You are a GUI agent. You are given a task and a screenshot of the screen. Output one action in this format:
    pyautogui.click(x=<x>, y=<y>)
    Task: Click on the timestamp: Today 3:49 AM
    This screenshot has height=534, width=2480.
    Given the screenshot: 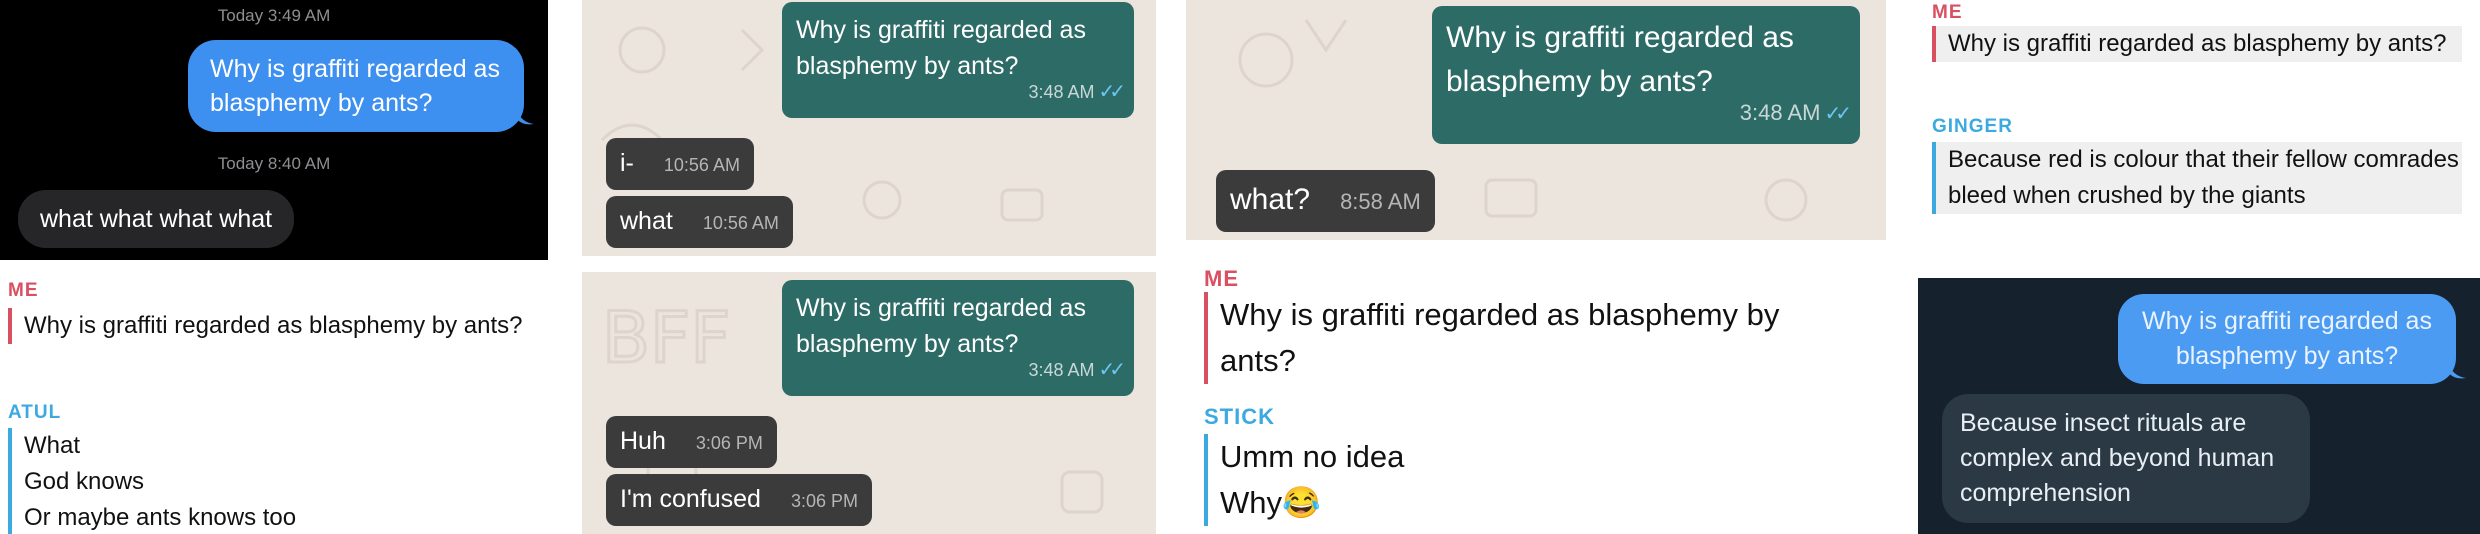 What is the action you would take?
    pyautogui.click(x=274, y=15)
    